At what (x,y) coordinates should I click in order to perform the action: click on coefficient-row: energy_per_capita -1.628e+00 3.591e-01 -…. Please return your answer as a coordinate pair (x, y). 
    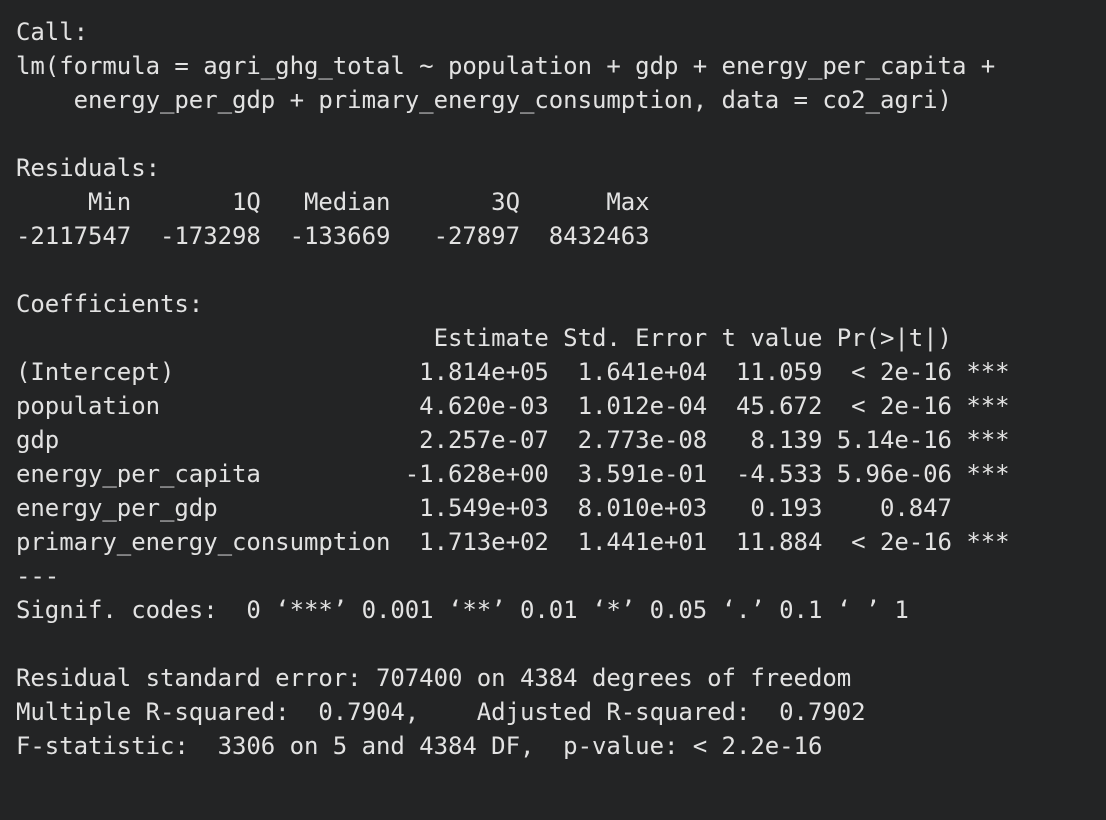
    Looking at the image, I should click on (513, 474).